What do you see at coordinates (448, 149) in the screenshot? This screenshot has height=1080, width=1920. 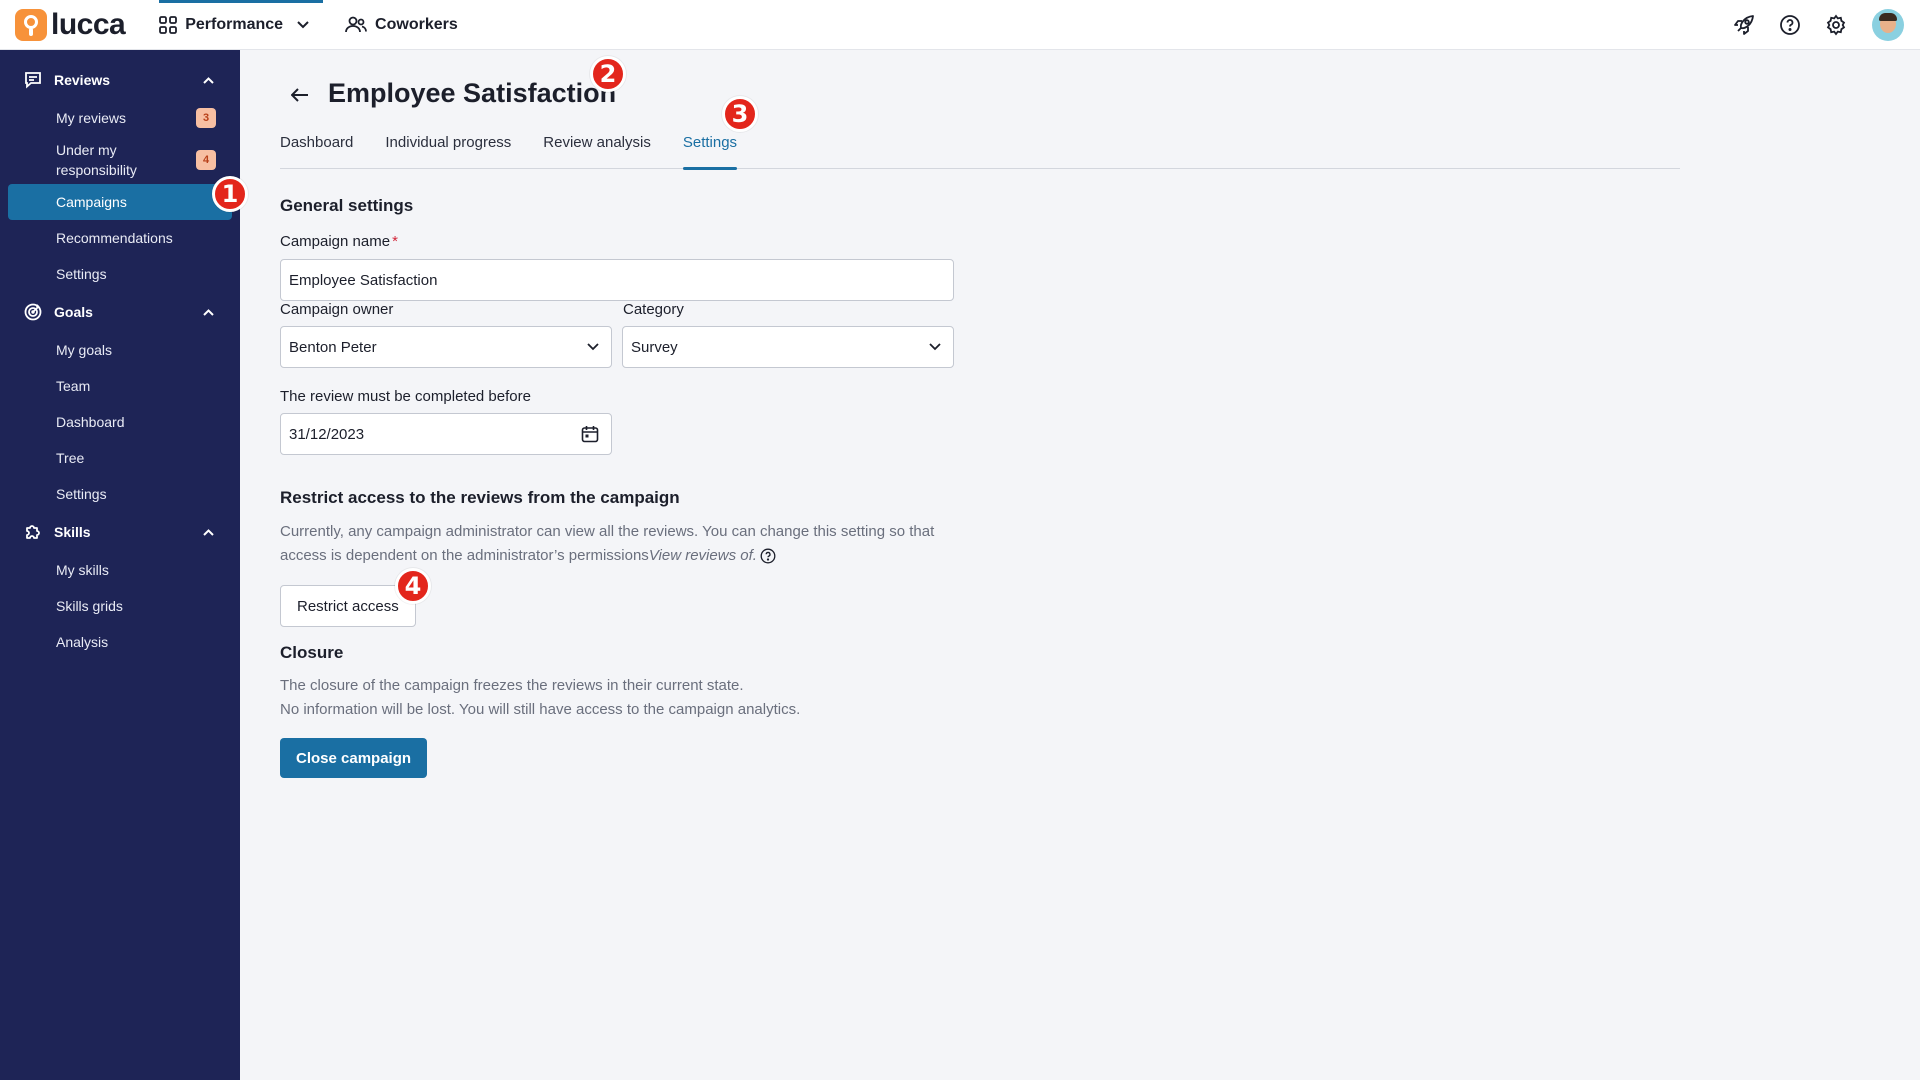 I see `tab-individual-progress: Individual progress` at bounding box center [448, 149].